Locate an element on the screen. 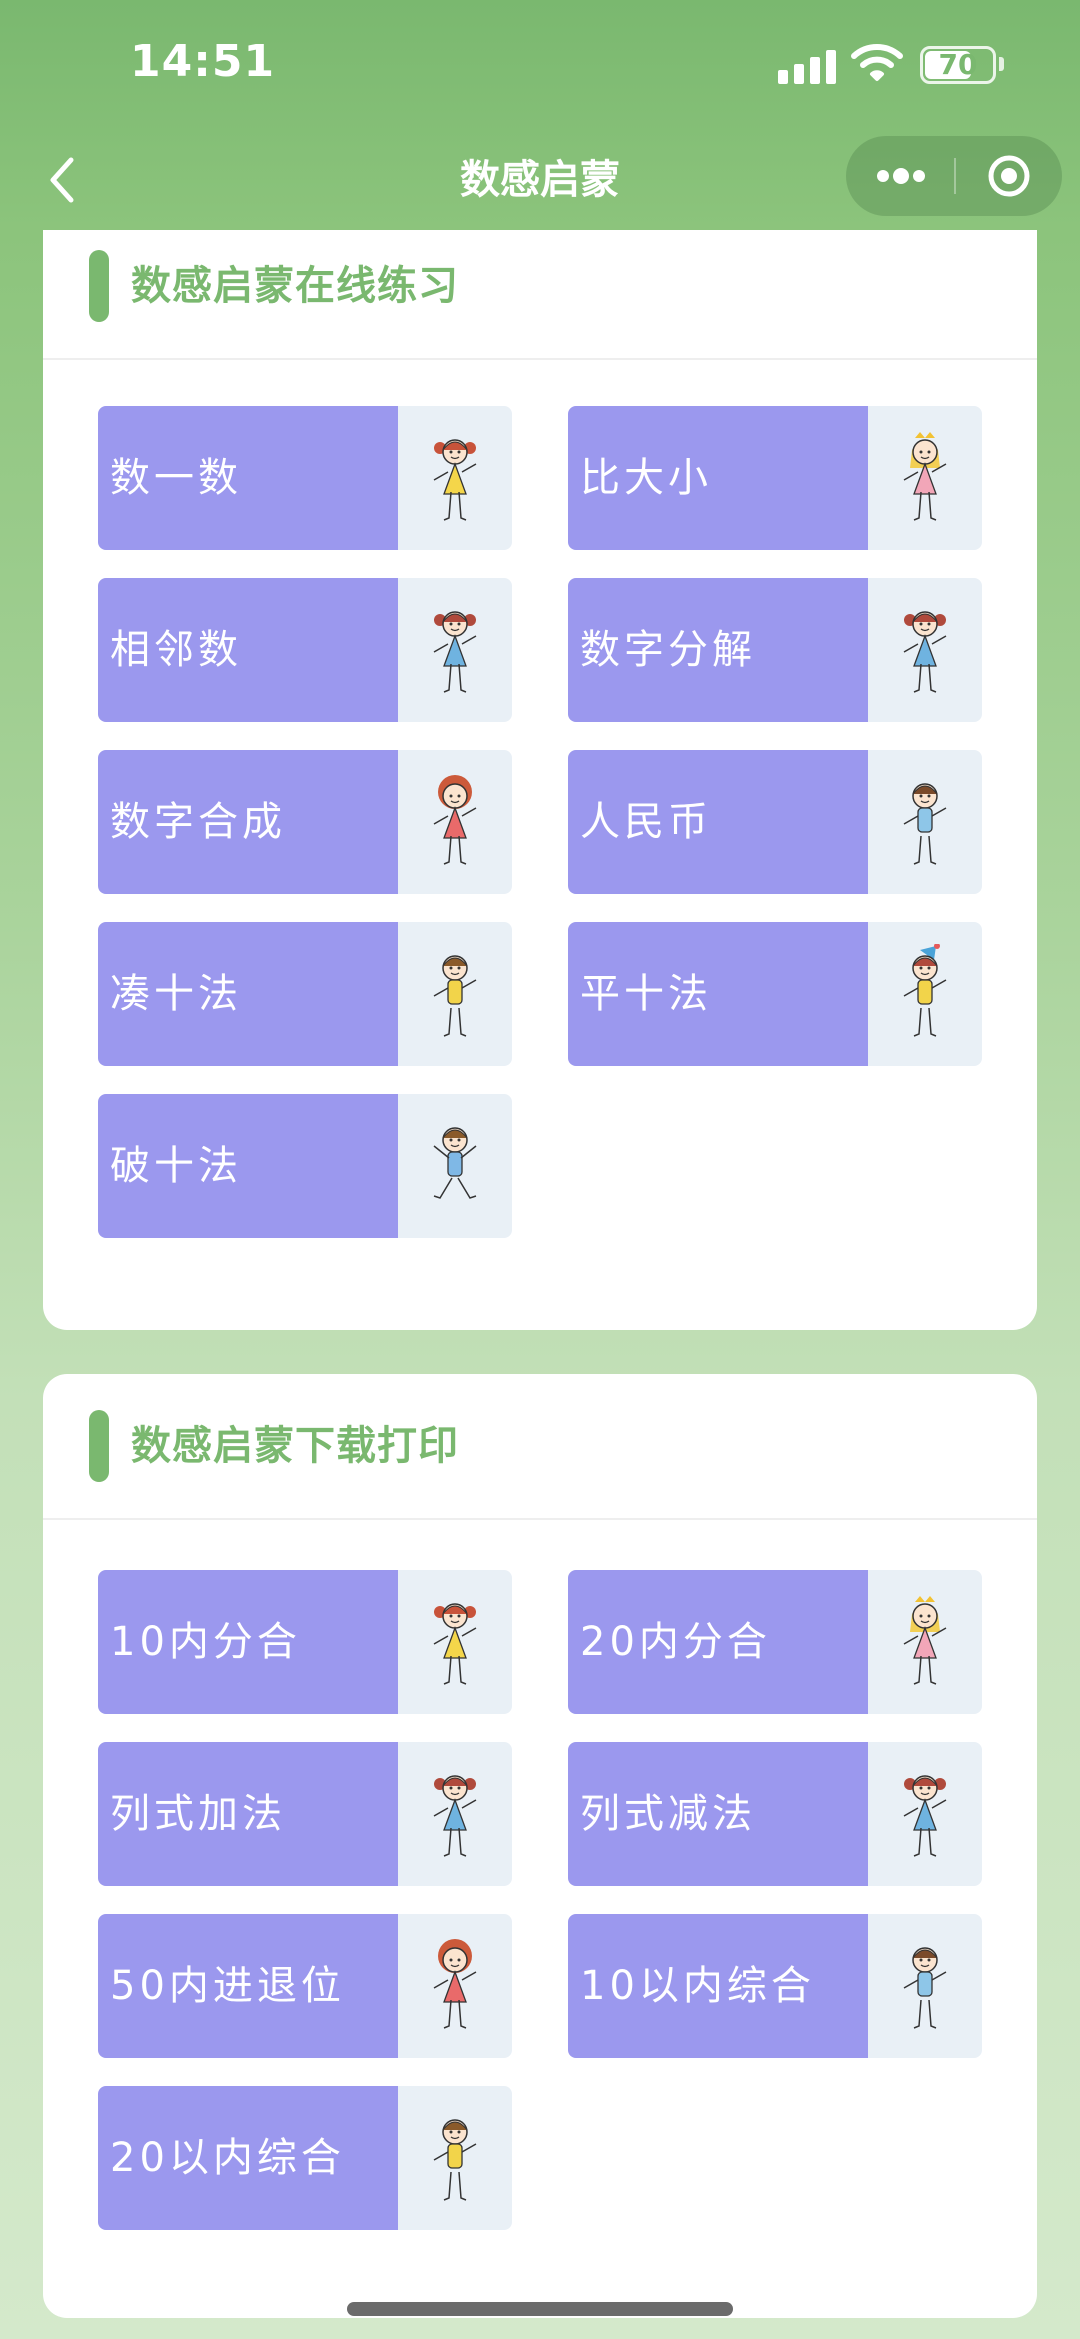 The width and height of the screenshot is (1080, 2339). practice-tile: 50内进退位 is located at coordinates (305, 1986).